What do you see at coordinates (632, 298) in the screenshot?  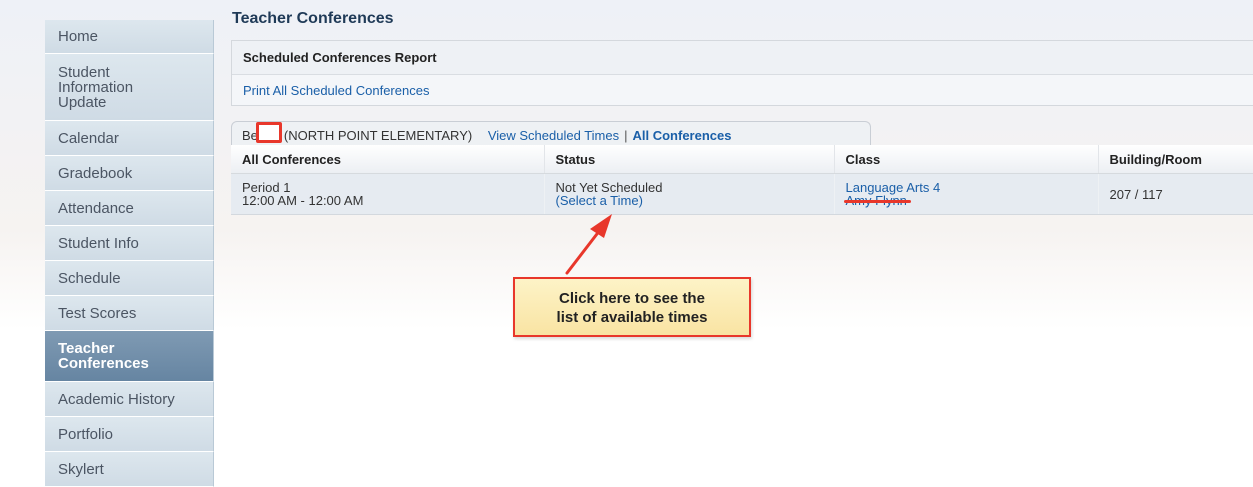 I see `callout-line-1: Click here to see the` at bounding box center [632, 298].